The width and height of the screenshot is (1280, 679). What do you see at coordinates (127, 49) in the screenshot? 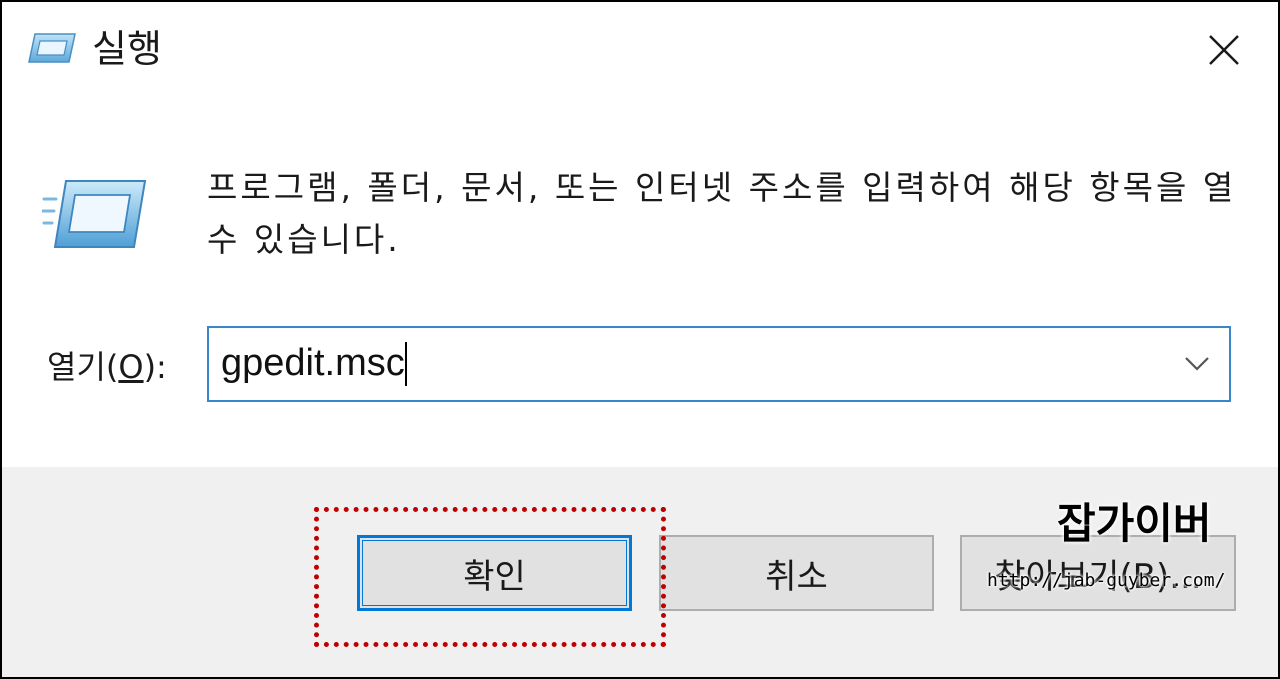
I see `window-title: 실행` at bounding box center [127, 49].